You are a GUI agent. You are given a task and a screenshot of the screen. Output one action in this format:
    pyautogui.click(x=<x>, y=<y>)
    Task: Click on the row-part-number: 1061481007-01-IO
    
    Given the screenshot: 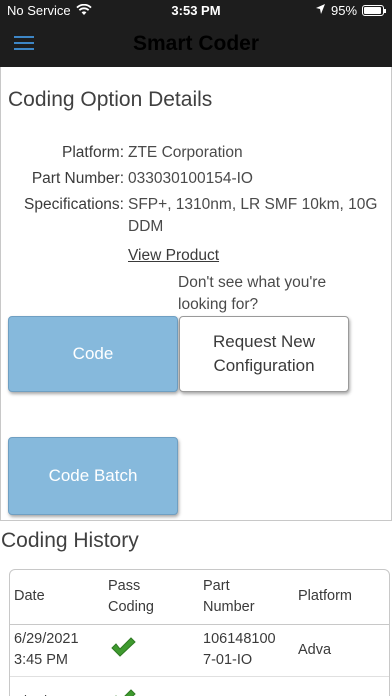 What is the action you would take?
    pyautogui.click(x=246, y=650)
    